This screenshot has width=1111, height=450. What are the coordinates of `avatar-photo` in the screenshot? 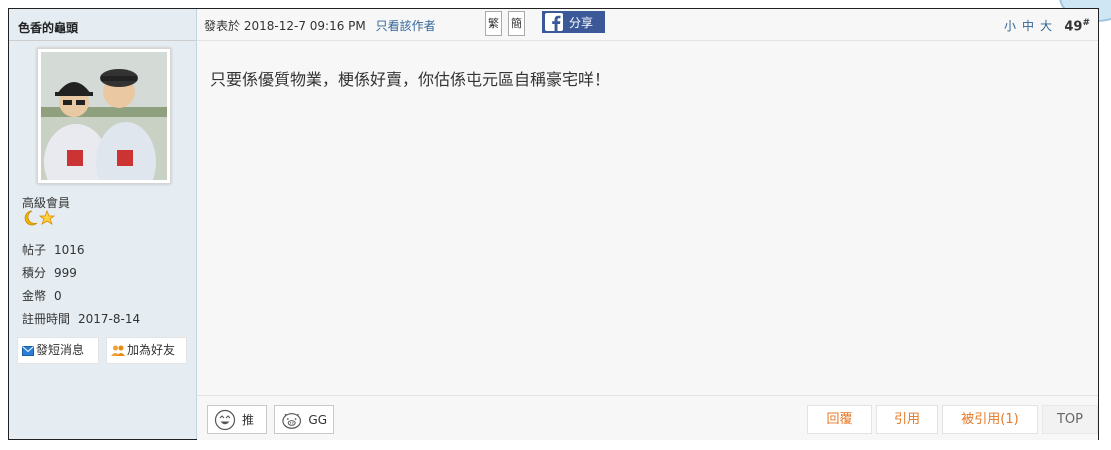 It's located at (104, 116).